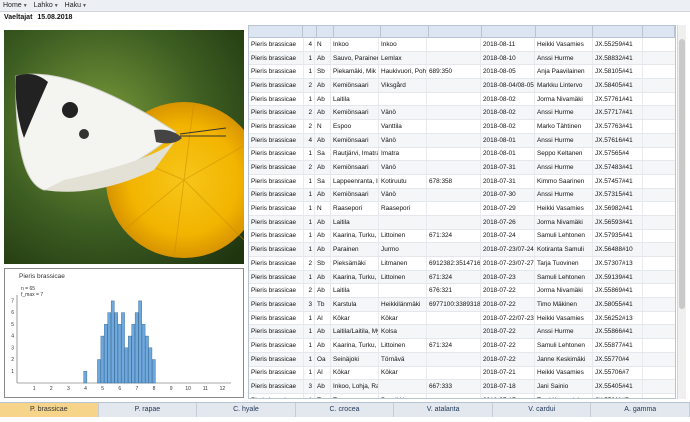 Image resolution: width=690 pixels, height=422 pixels. Describe the element at coordinates (618, 126) in the screenshot. I see `table-cell: JX.57763#41` at that location.